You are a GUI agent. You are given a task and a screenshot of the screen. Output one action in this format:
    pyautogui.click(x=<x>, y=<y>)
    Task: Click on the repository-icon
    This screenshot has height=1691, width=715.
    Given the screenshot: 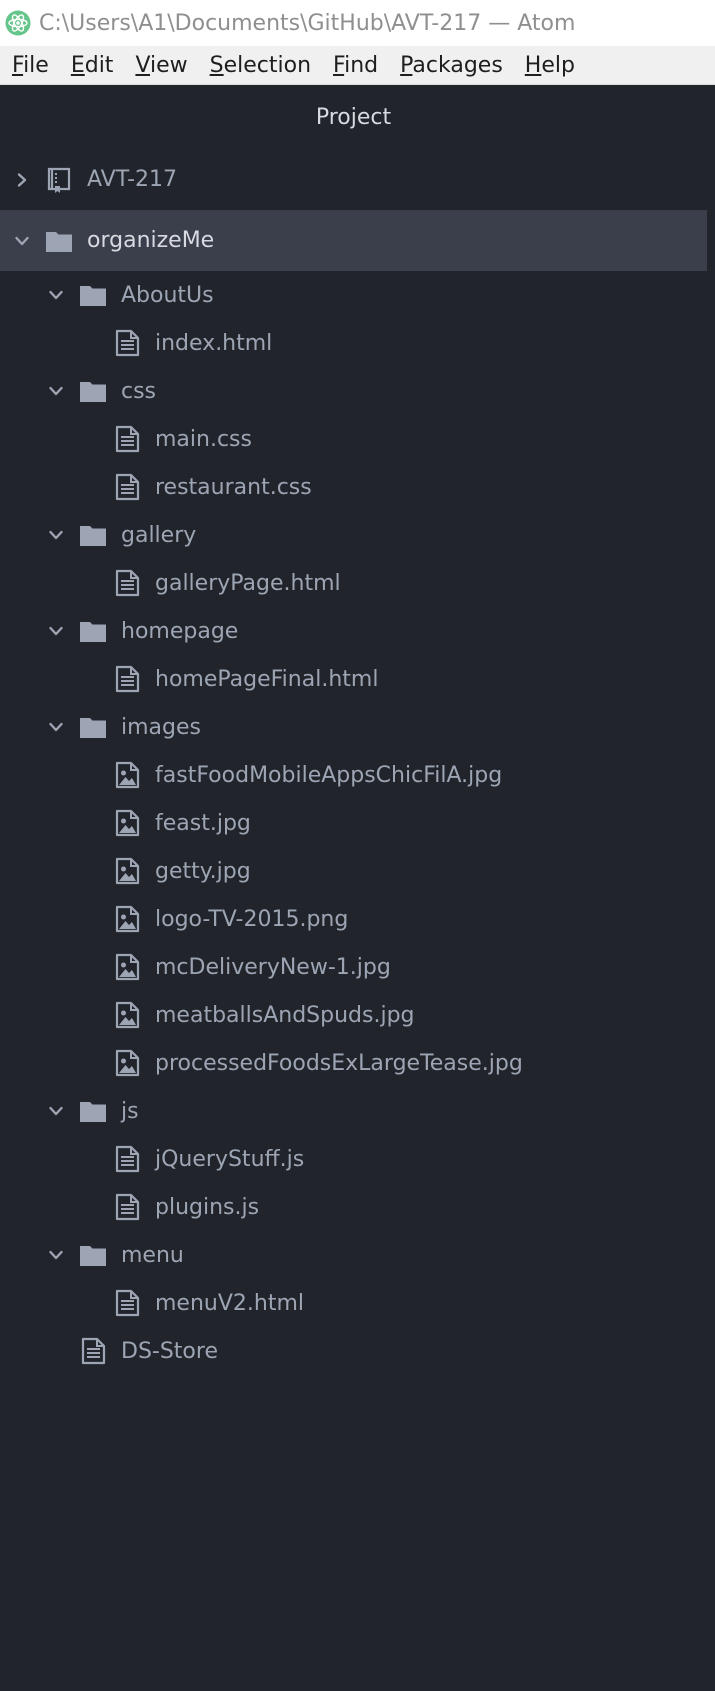 What is the action you would take?
    pyautogui.click(x=59, y=180)
    